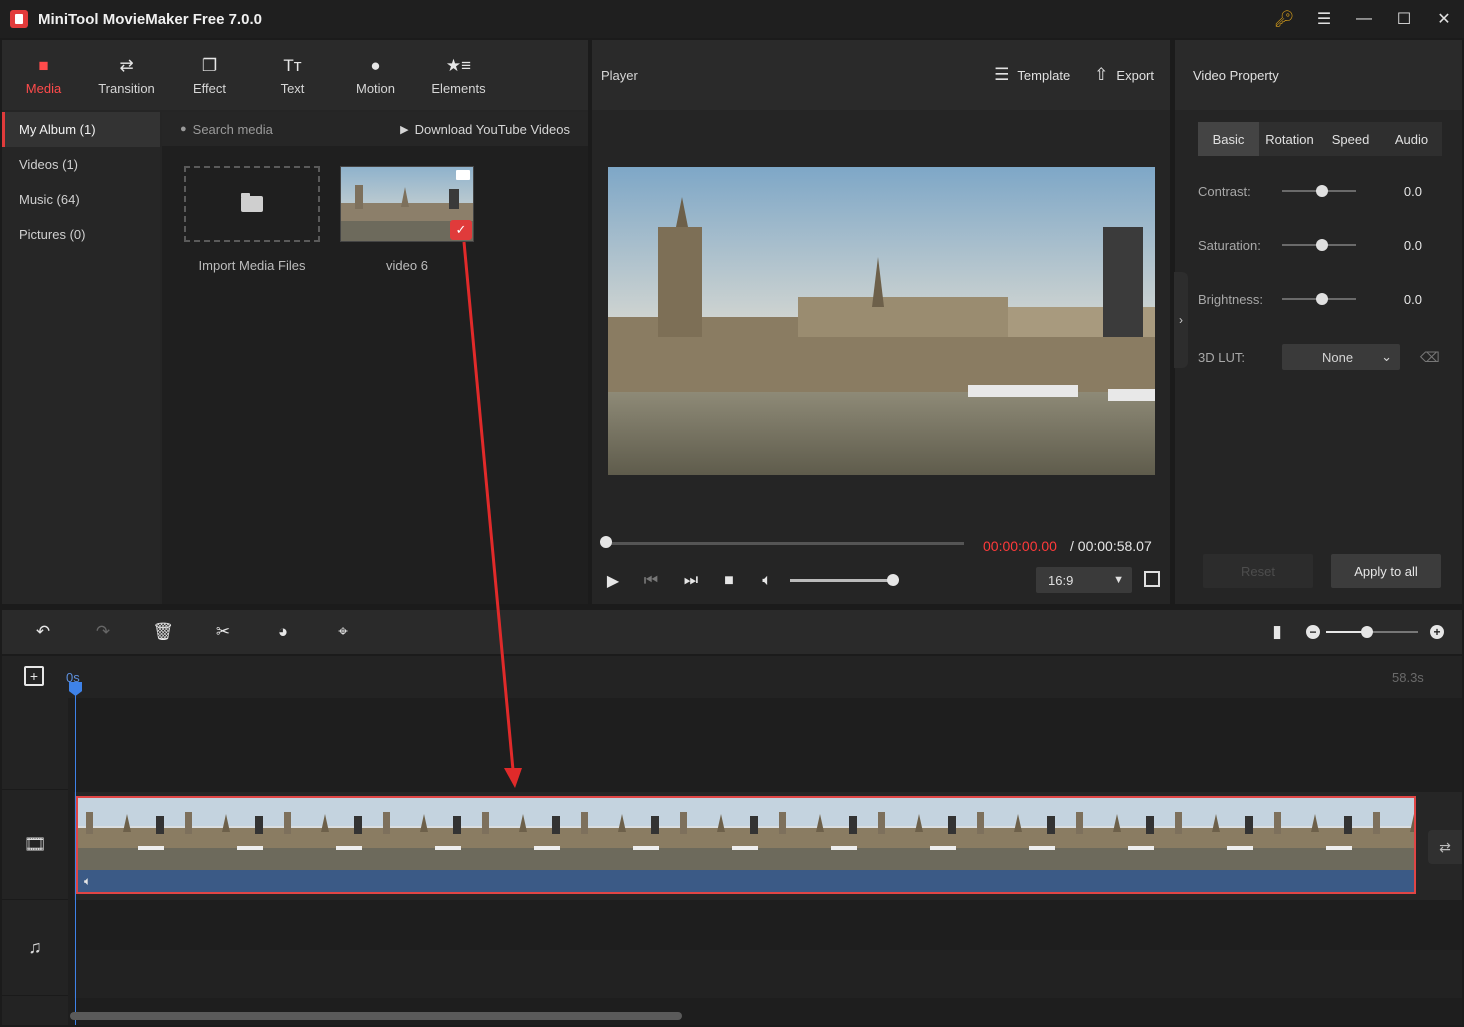  I want to click on previous-frame-icon: ⏮, so click(651, 581).